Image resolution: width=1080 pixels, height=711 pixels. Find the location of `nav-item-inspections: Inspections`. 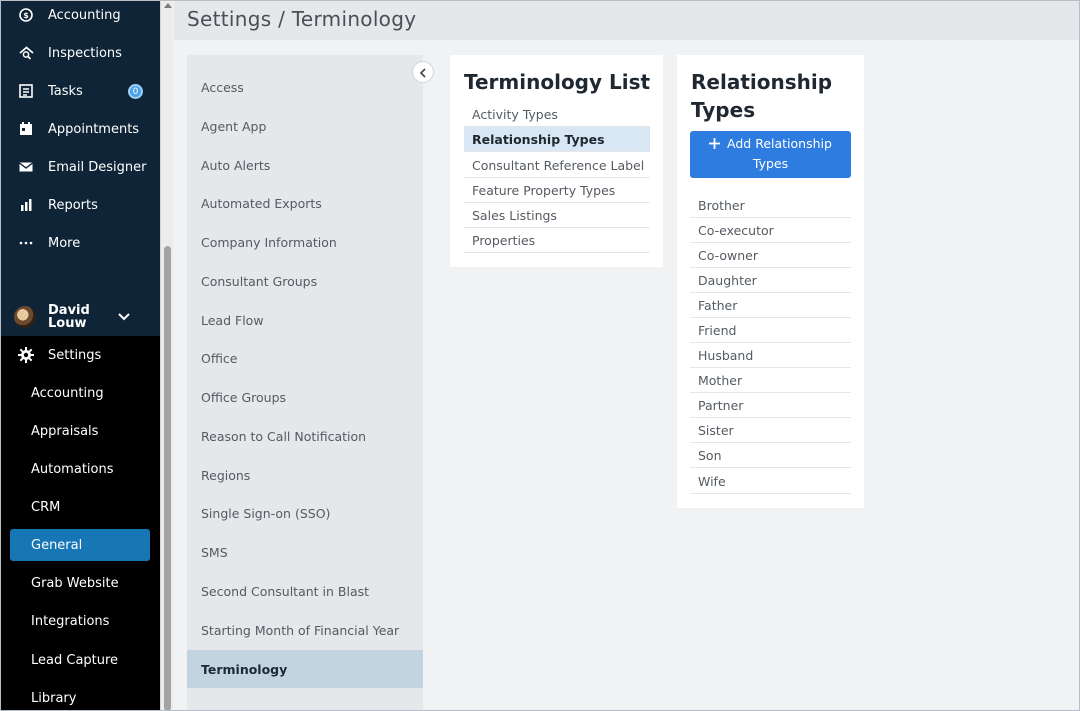

nav-item-inspections: Inspections is located at coordinates (80, 53).